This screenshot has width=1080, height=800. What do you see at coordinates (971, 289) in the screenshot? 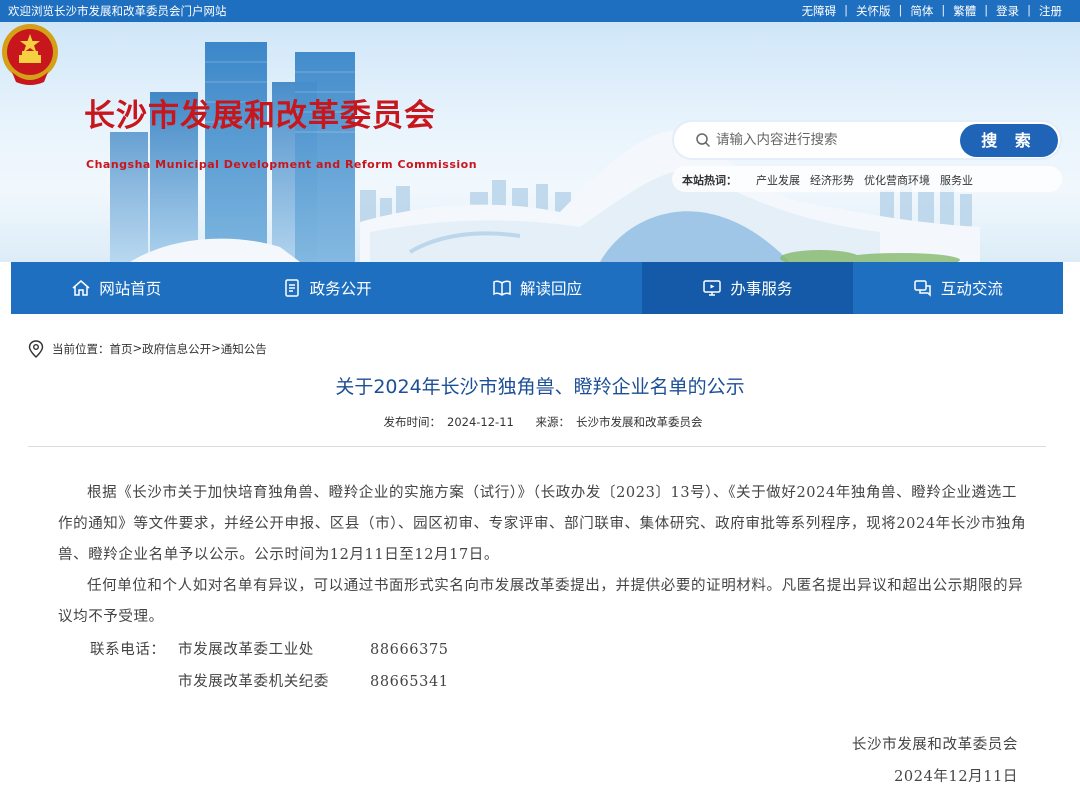
I see `nav-interaction-label: 互动交流` at bounding box center [971, 289].